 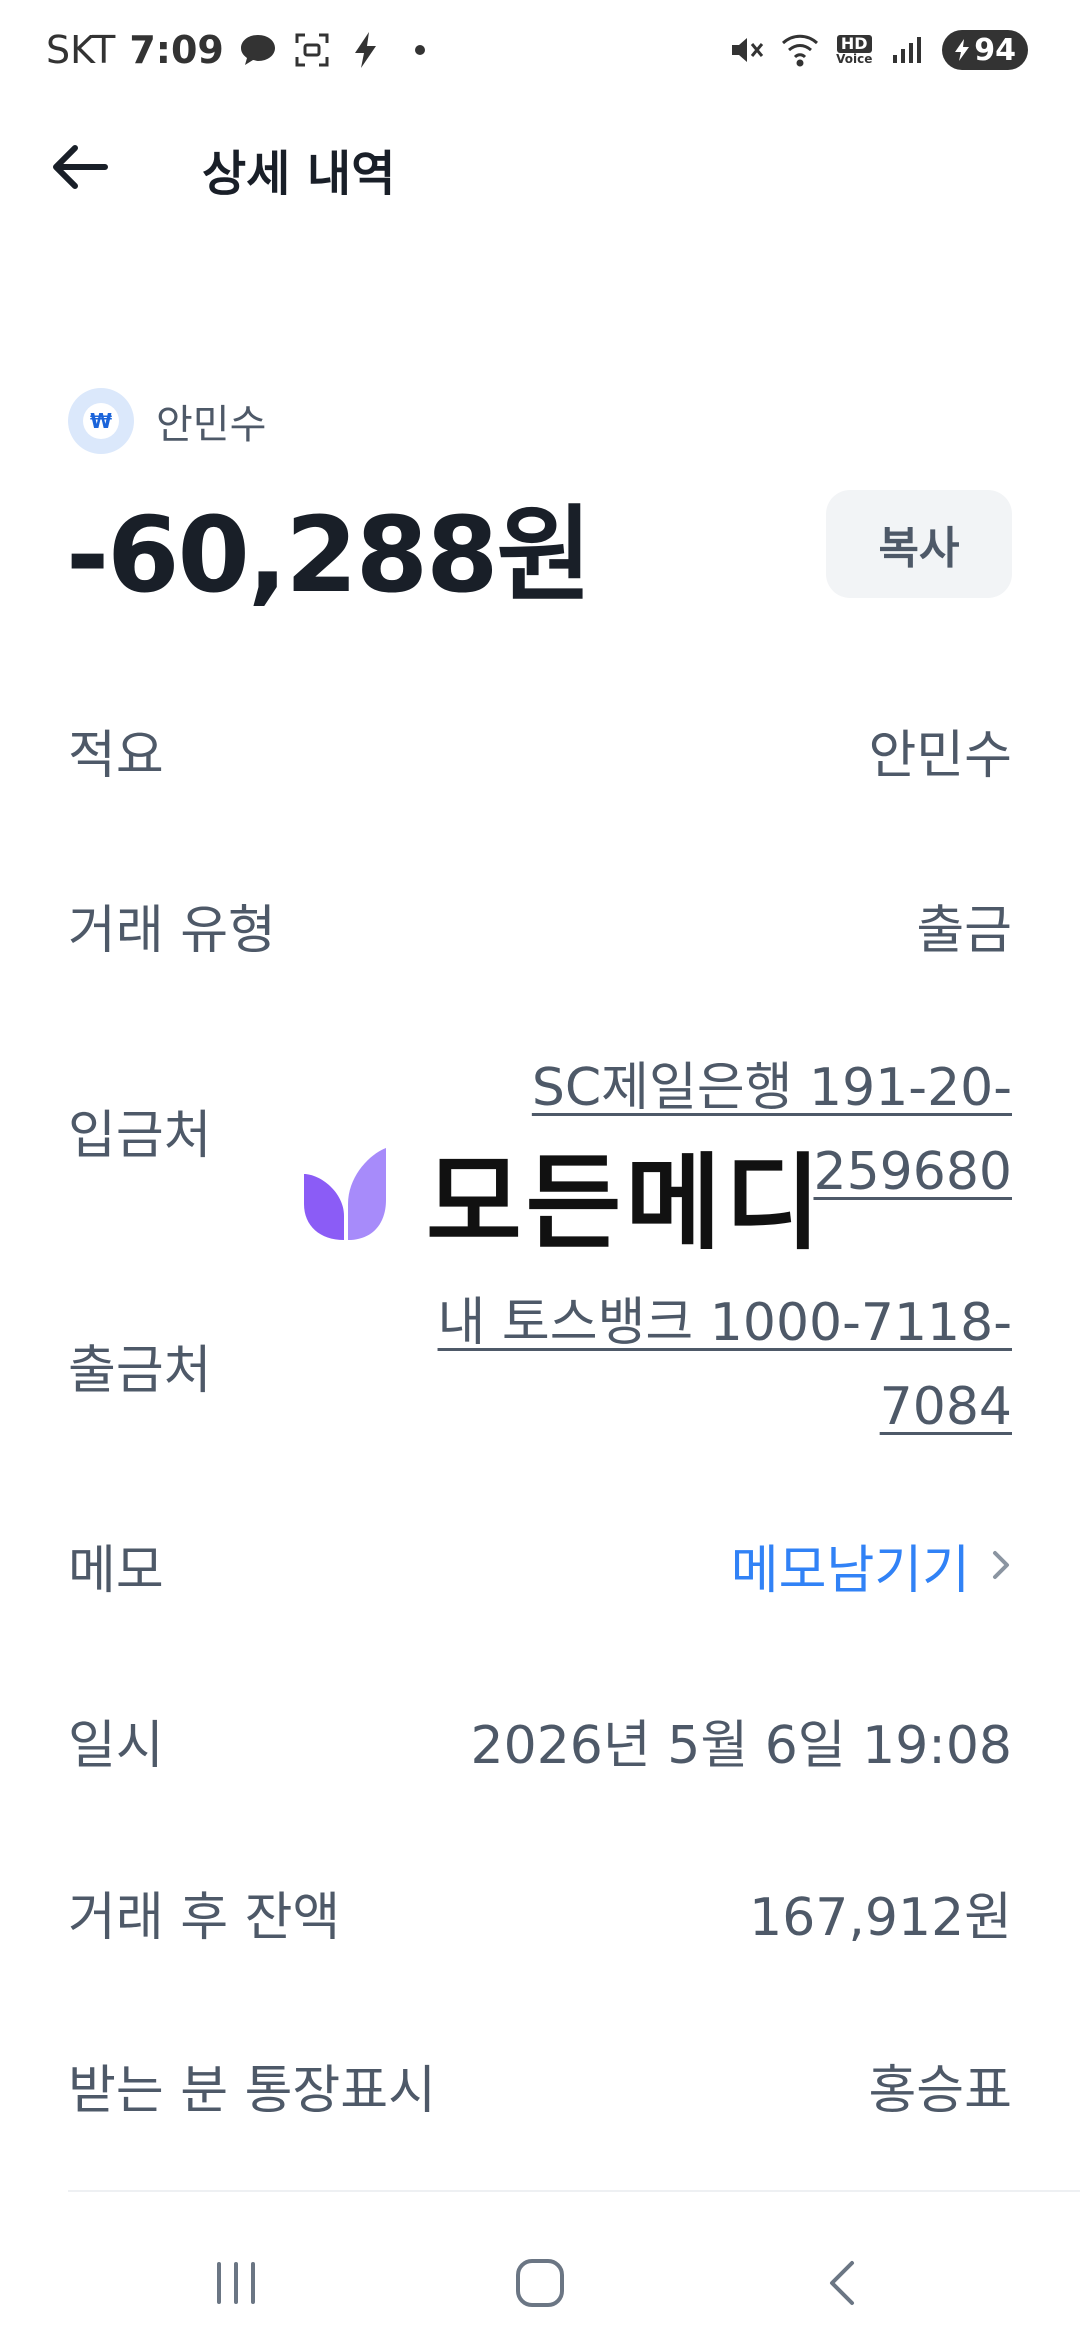 What do you see at coordinates (204, 1917) in the screenshot?
I see `detail-label: 거래 후 잔액` at bounding box center [204, 1917].